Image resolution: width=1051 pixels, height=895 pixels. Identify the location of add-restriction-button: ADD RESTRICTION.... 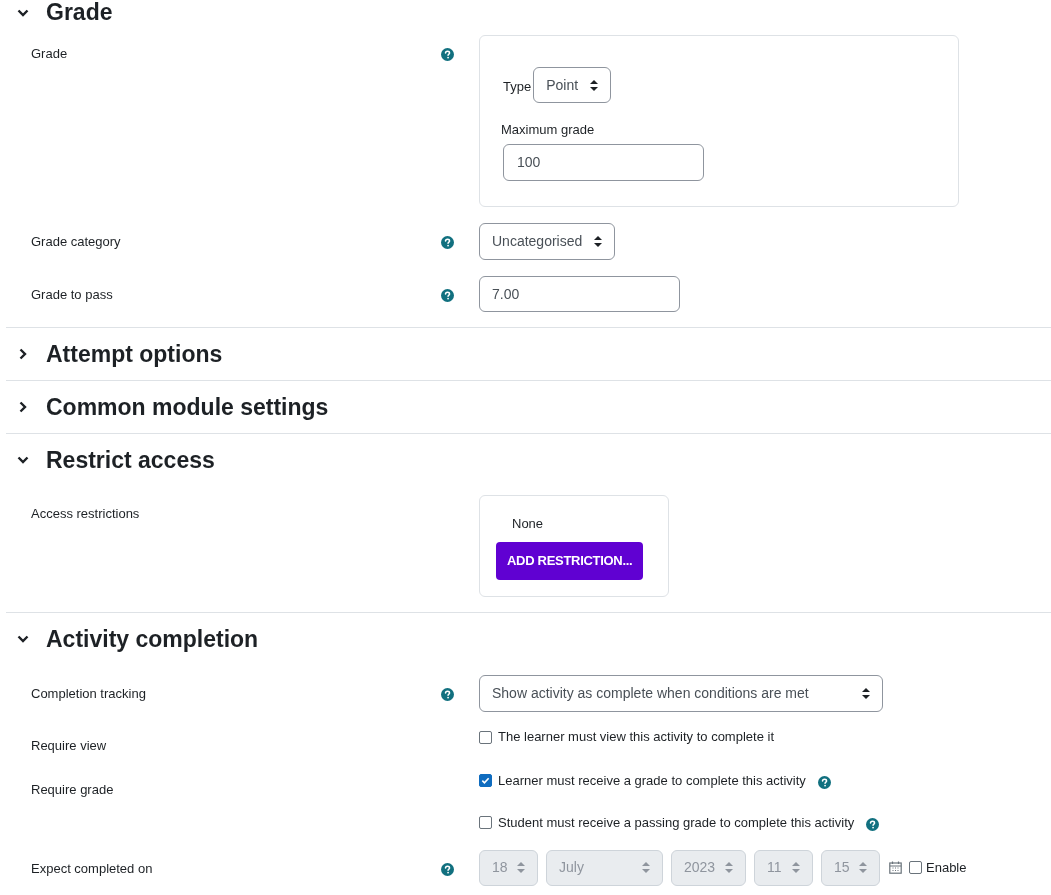
(570, 560).